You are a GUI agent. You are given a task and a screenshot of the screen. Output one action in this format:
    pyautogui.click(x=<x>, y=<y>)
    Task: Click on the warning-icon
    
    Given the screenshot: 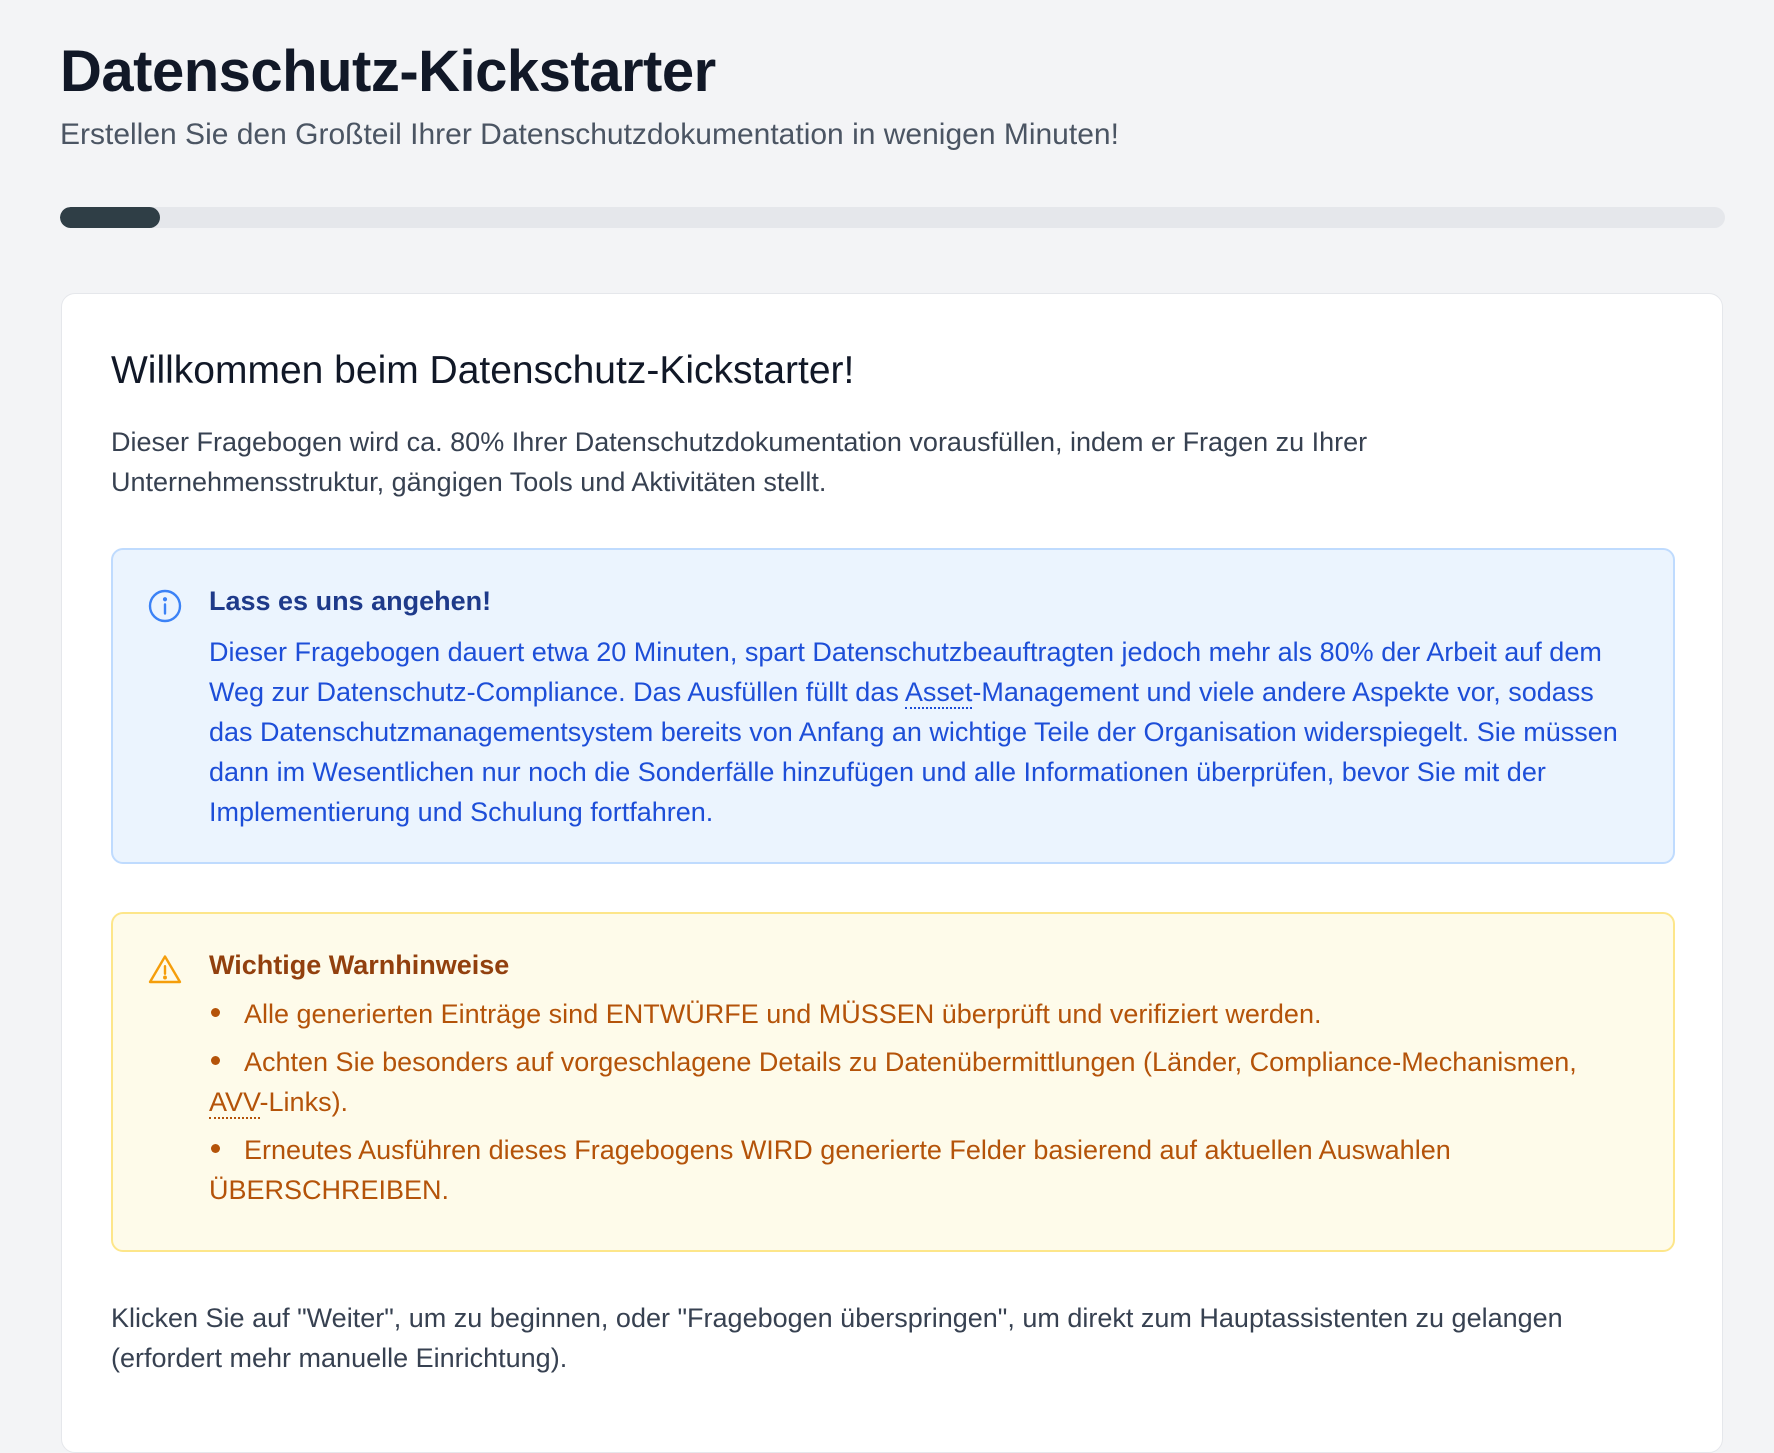 What is the action you would take?
    pyautogui.click(x=165, y=969)
    